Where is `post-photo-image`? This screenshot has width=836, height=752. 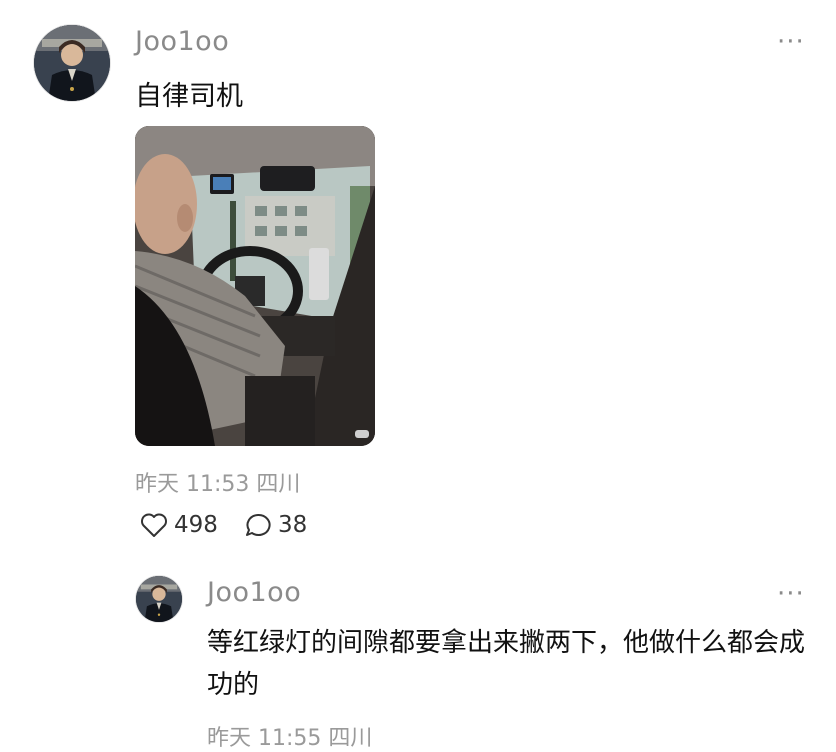
post-photo-image is located at coordinates (255, 286).